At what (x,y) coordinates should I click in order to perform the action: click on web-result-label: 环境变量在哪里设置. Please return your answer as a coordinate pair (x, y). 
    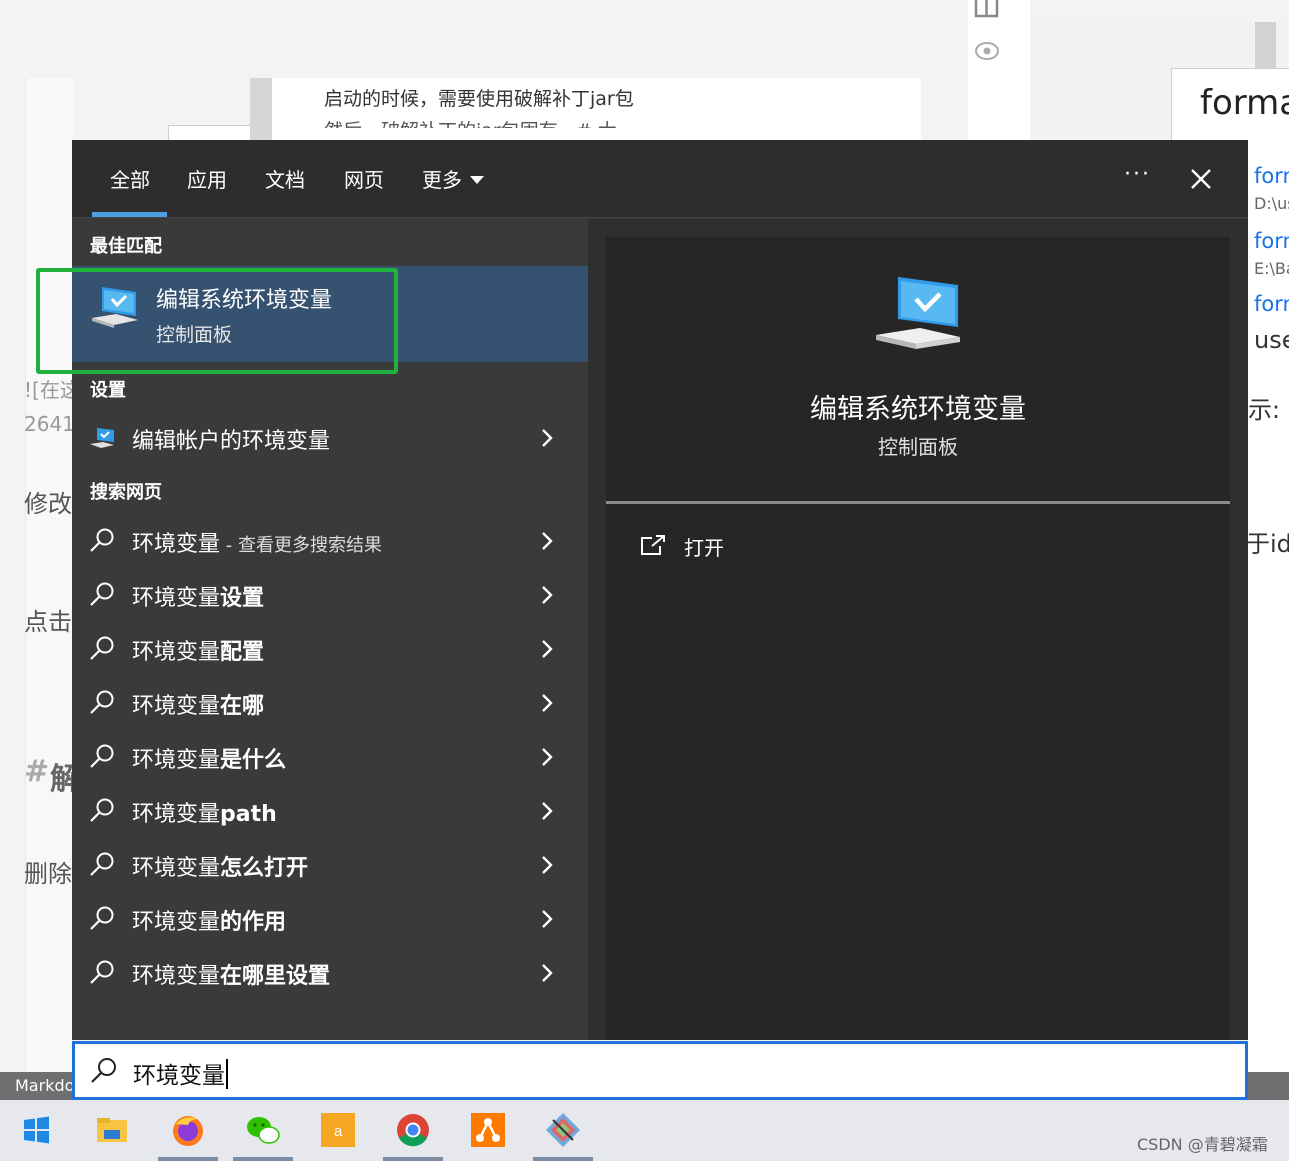
    Looking at the image, I should click on (231, 974).